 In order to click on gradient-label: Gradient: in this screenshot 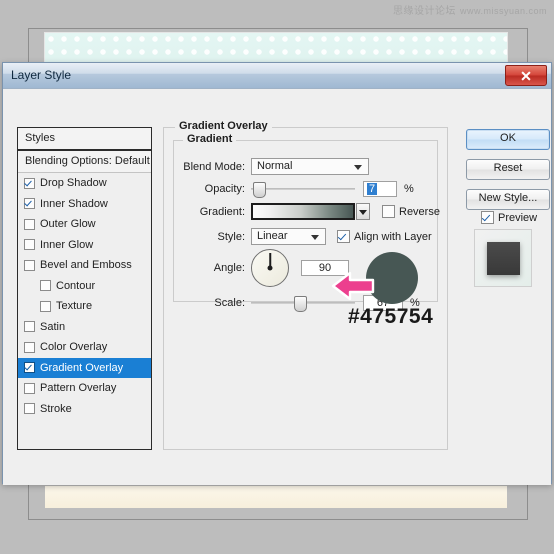, I will do `click(222, 211)`.